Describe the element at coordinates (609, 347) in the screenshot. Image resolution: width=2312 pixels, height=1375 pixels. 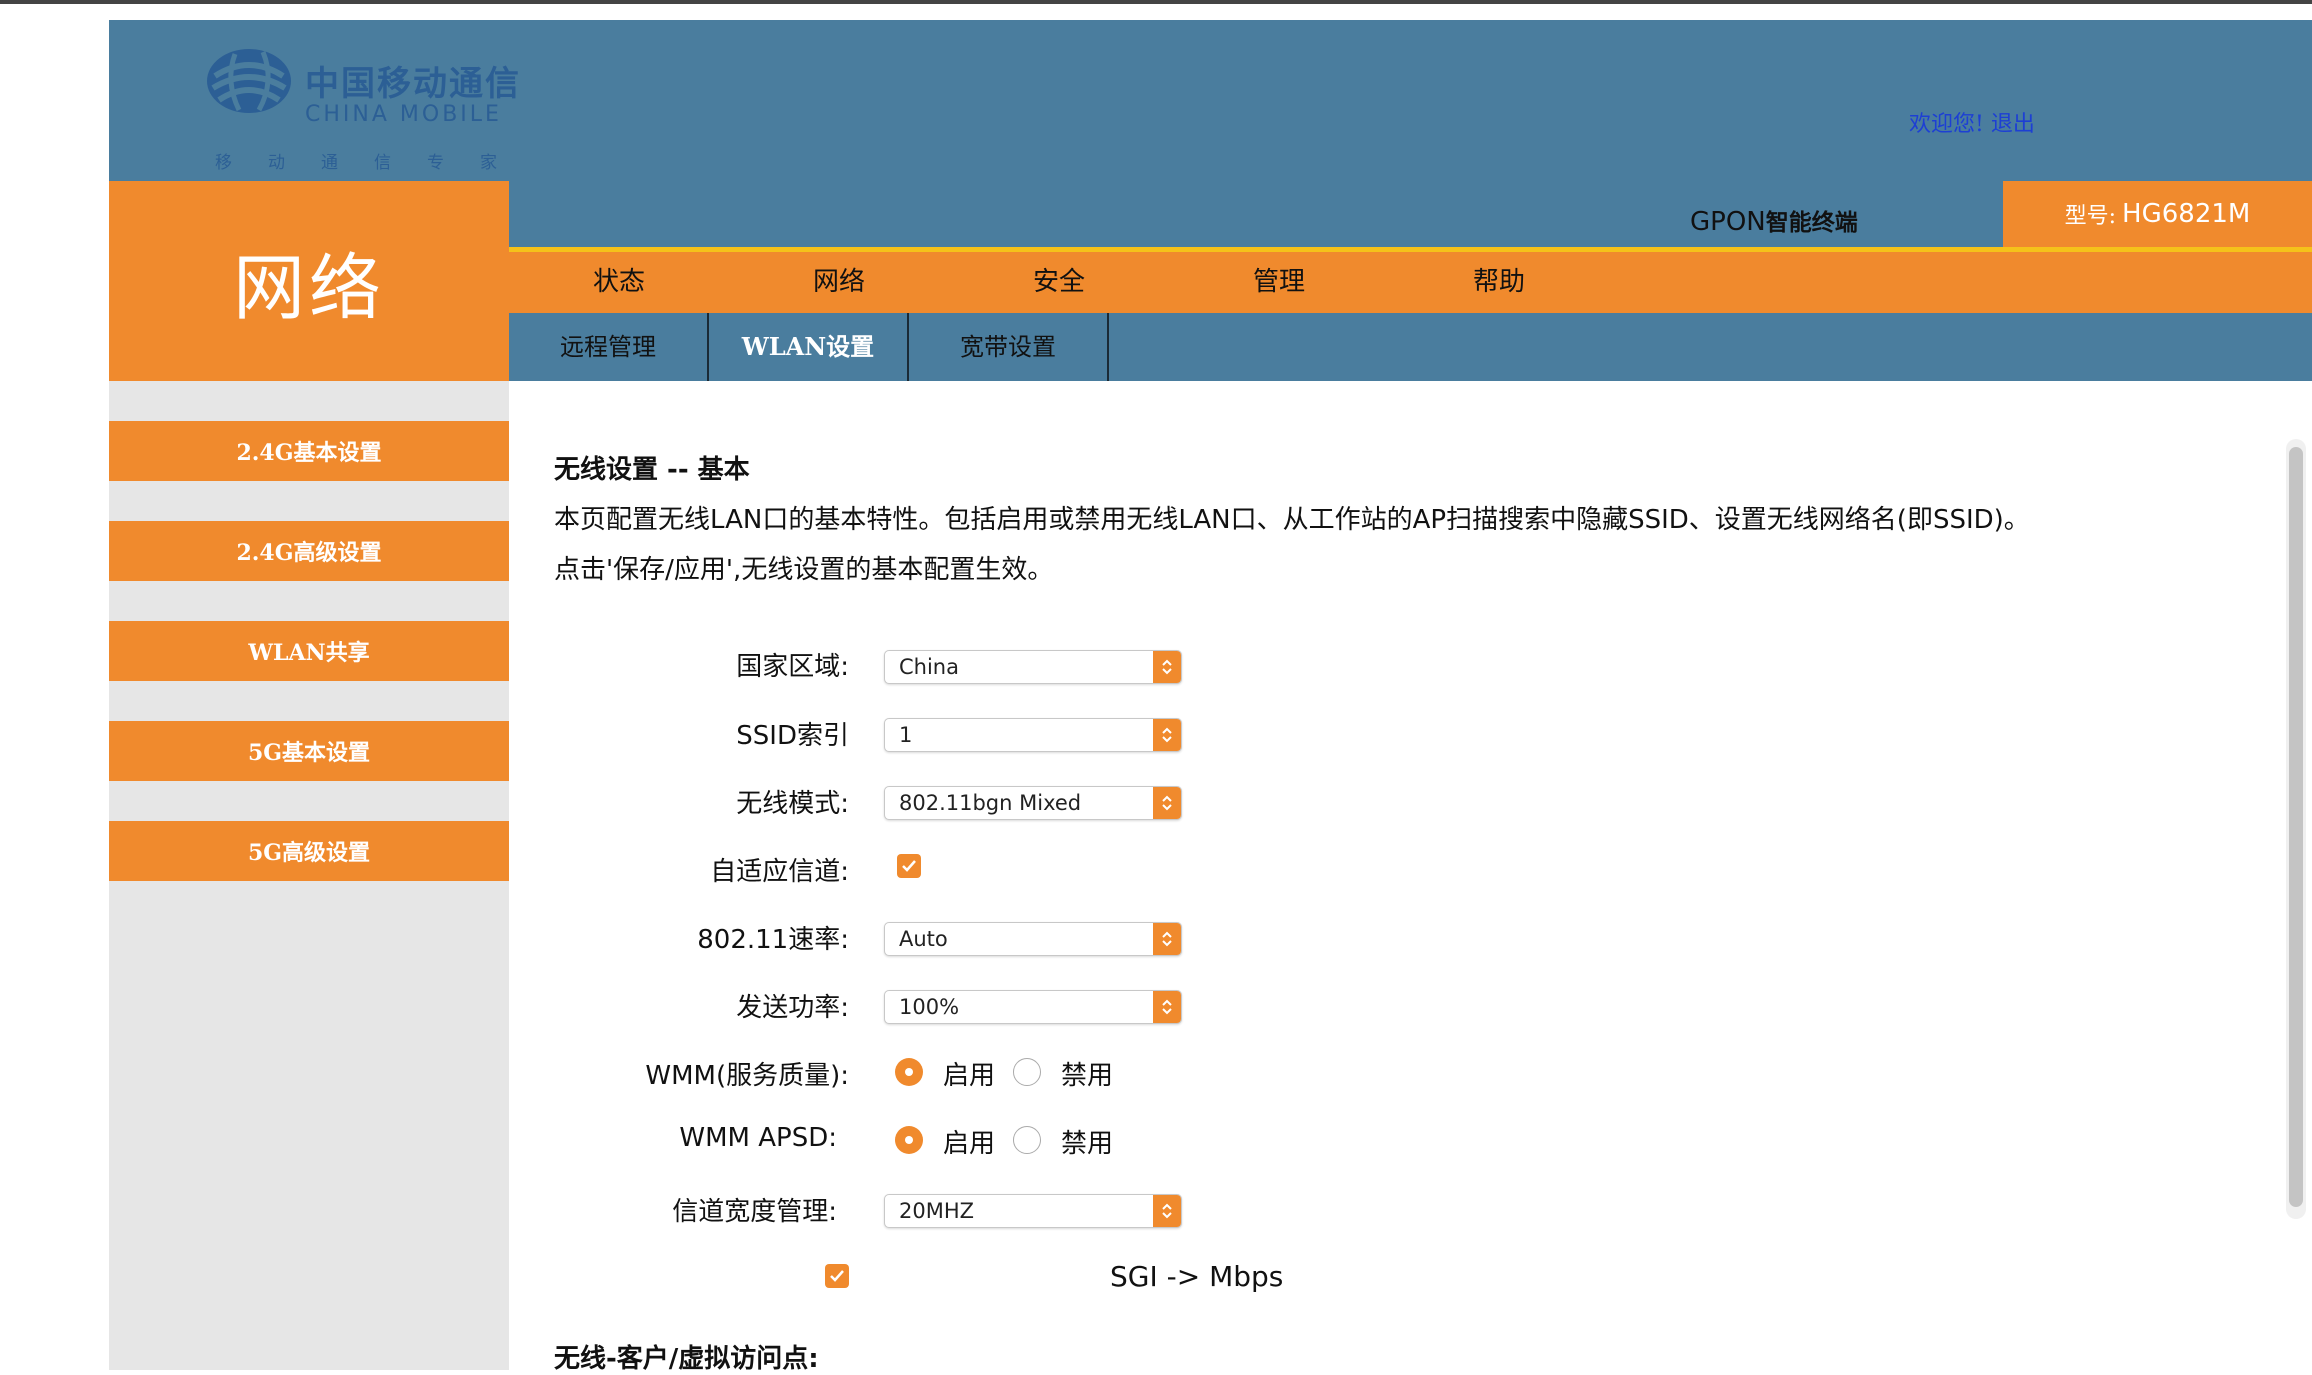
I see `subnav-remote-management: 远程管理` at that location.